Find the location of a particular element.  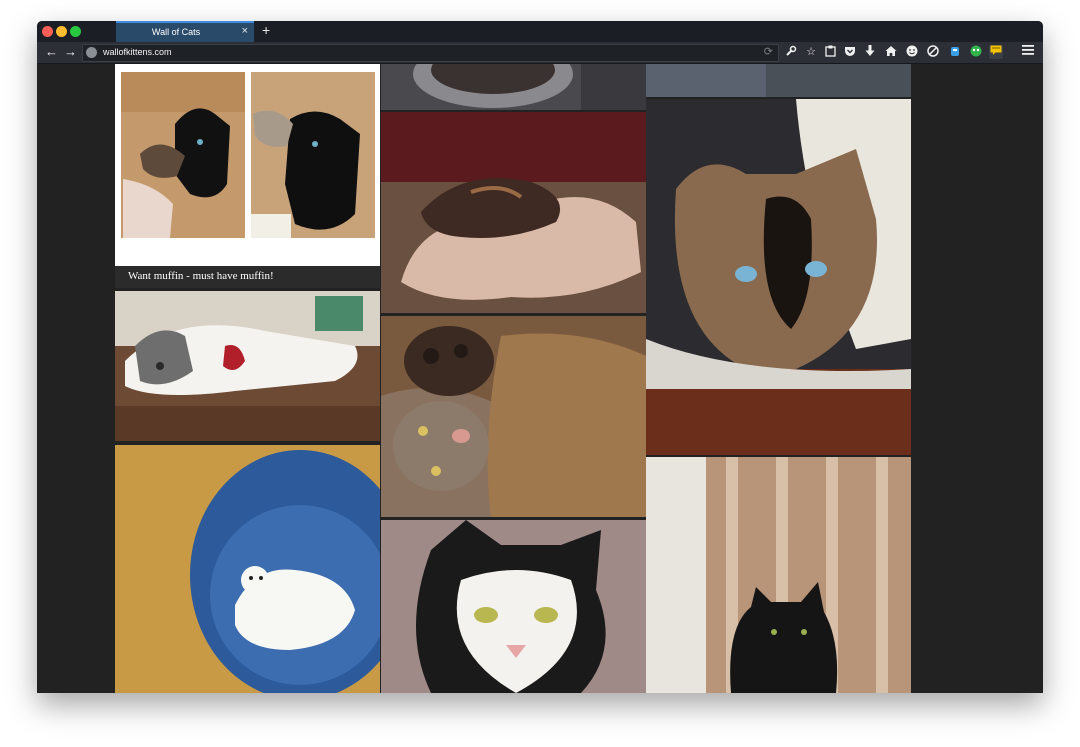

download-icon is located at coordinates (870, 52).